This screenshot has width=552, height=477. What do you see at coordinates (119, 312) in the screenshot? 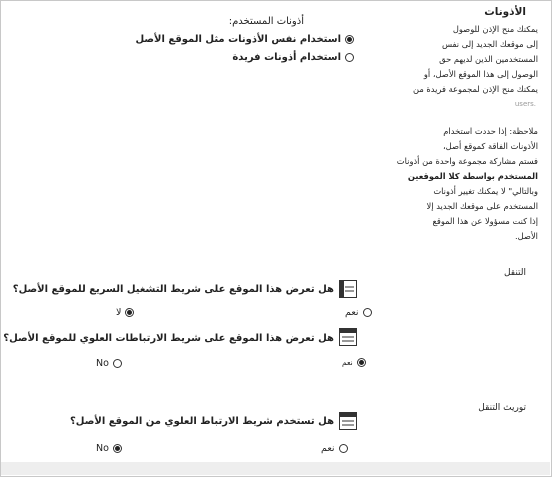
I see `quick-launch-no-label: لا` at bounding box center [119, 312].